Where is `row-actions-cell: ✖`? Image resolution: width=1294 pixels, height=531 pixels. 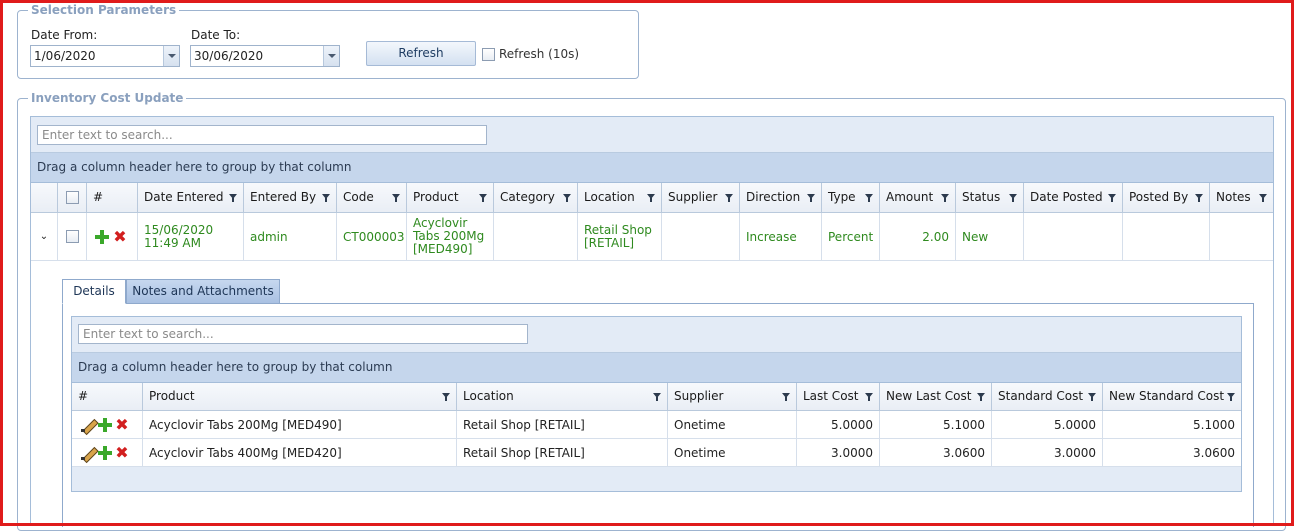 row-actions-cell: ✖ is located at coordinates (112, 236).